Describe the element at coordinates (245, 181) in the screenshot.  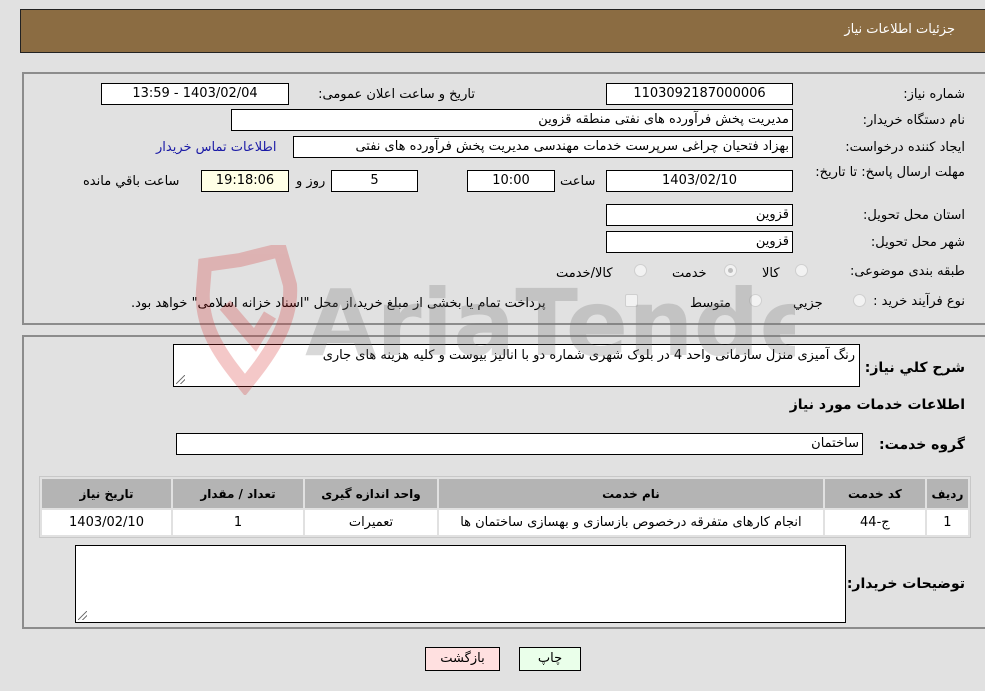
I see `remaining-time-field: 19:18:06` at that location.